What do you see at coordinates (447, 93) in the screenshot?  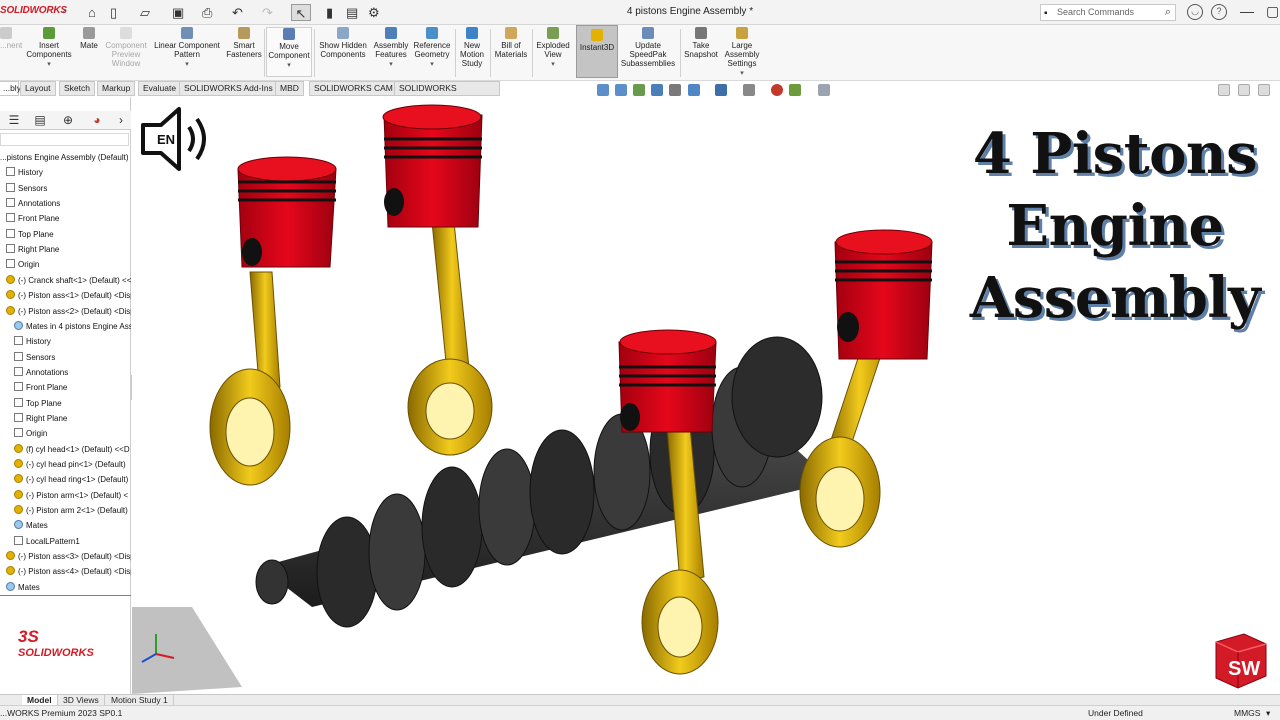 I see `tab-inspection: SOLIDWORKS Inspection` at bounding box center [447, 93].